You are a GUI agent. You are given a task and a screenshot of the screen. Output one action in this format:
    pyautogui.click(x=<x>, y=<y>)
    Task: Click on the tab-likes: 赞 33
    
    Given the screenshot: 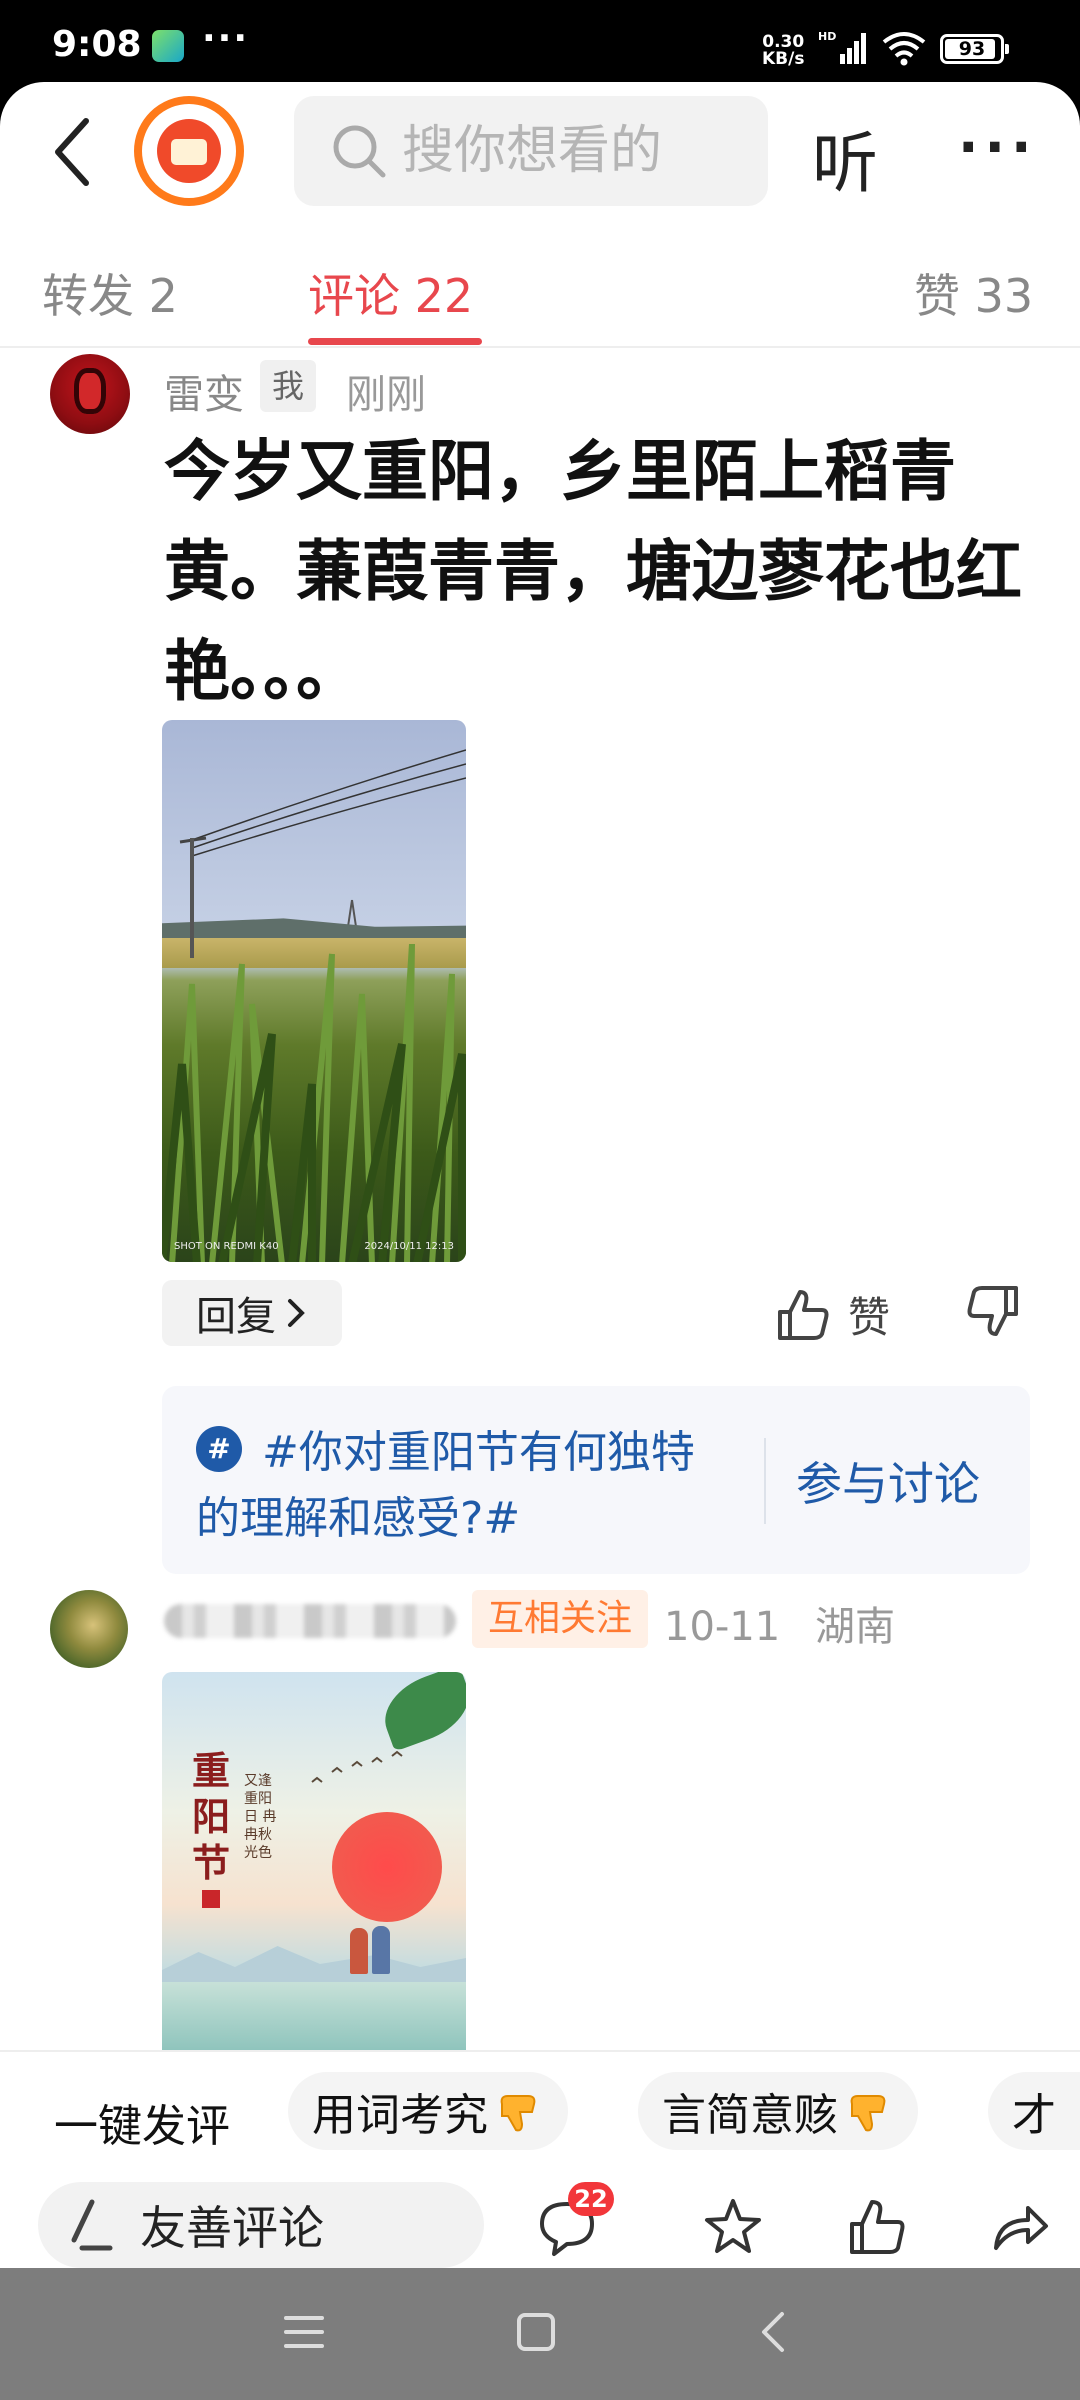 What is the action you would take?
    pyautogui.click(x=973, y=293)
    